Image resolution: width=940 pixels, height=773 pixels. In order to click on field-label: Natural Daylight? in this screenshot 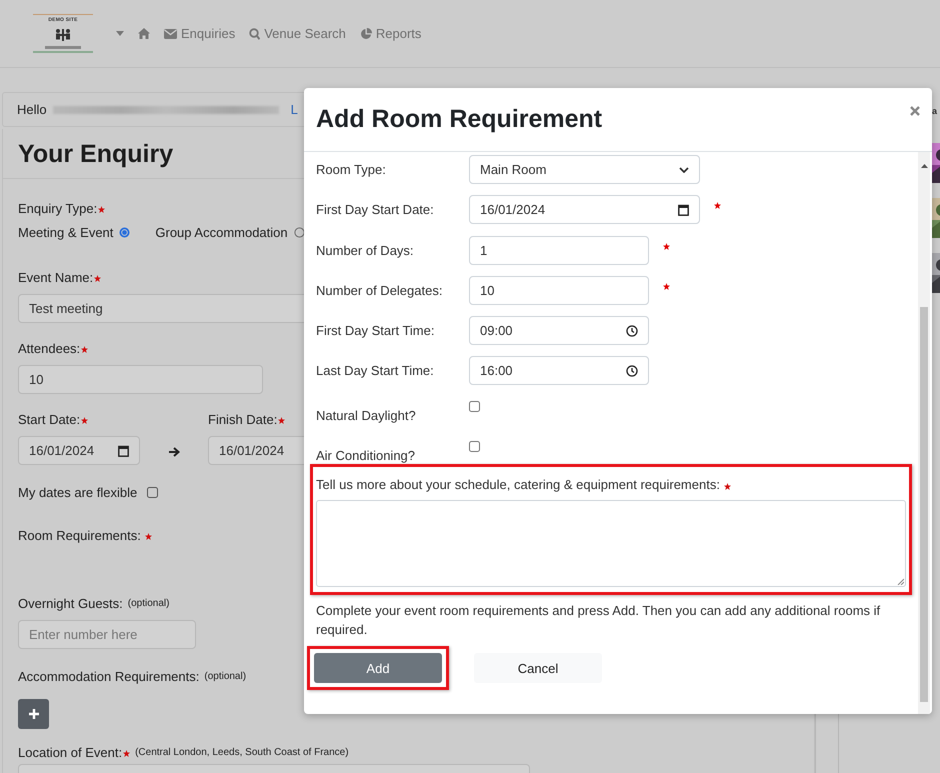, I will do `click(366, 416)`.